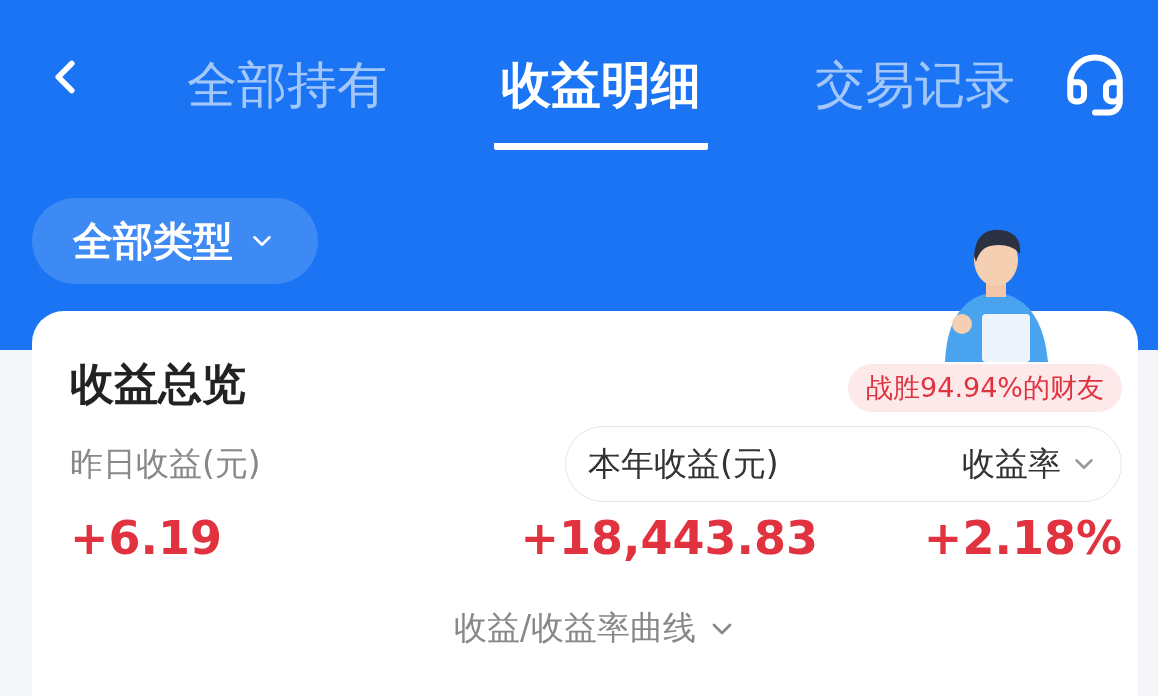  Describe the element at coordinates (147, 538) in the screenshot. I see `yesterday-value: +6.19` at that location.